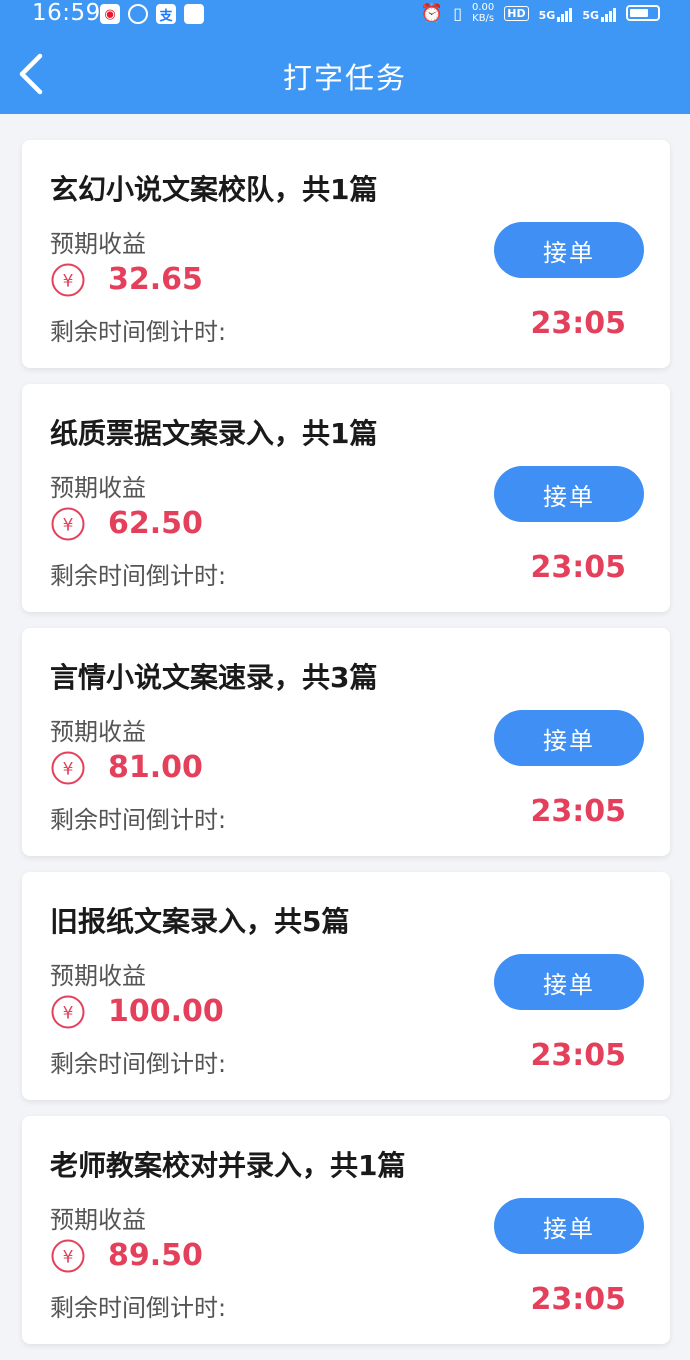 This screenshot has width=690, height=1360. I want to click on notification-icons: ◉ 支, so click(152, 14).